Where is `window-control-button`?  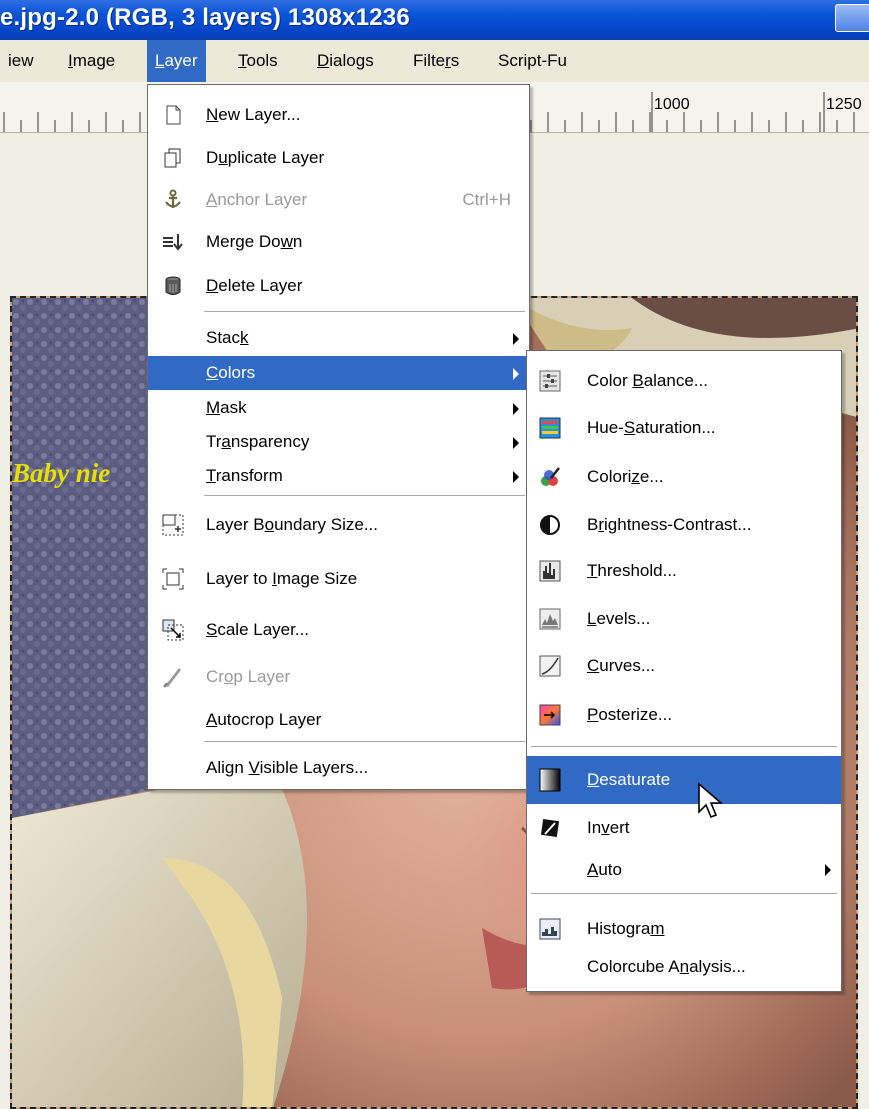 window-control-button is located at coordinates (852, 18).